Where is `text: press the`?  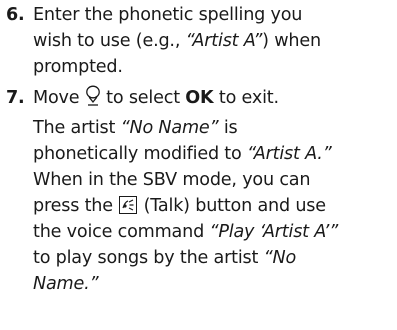 text: press the is located at coordinates (76, 206).